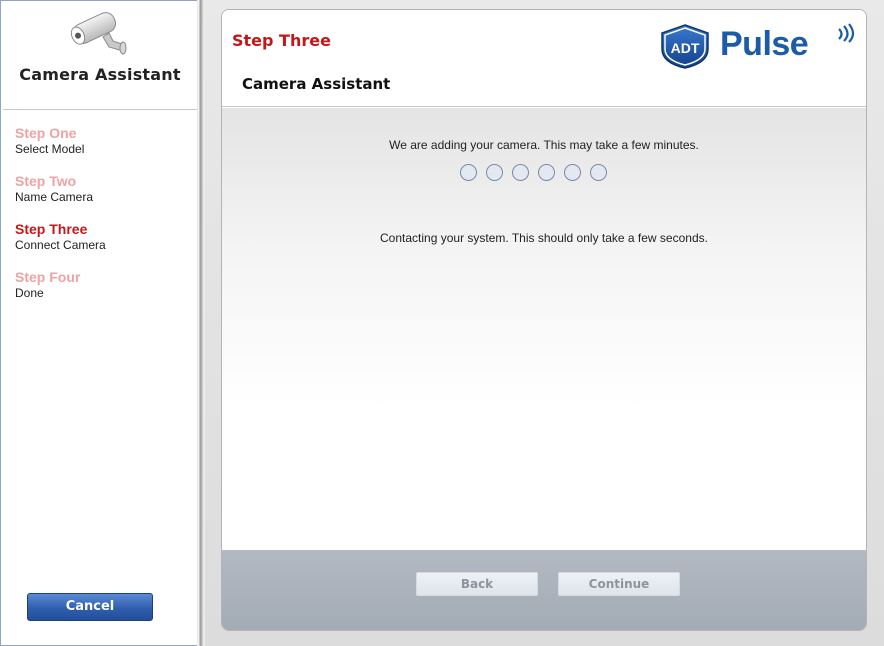  Describe the element at coordinates (29, 293) in the screenshot. I see `step-four-subtitle: Done` at that location.